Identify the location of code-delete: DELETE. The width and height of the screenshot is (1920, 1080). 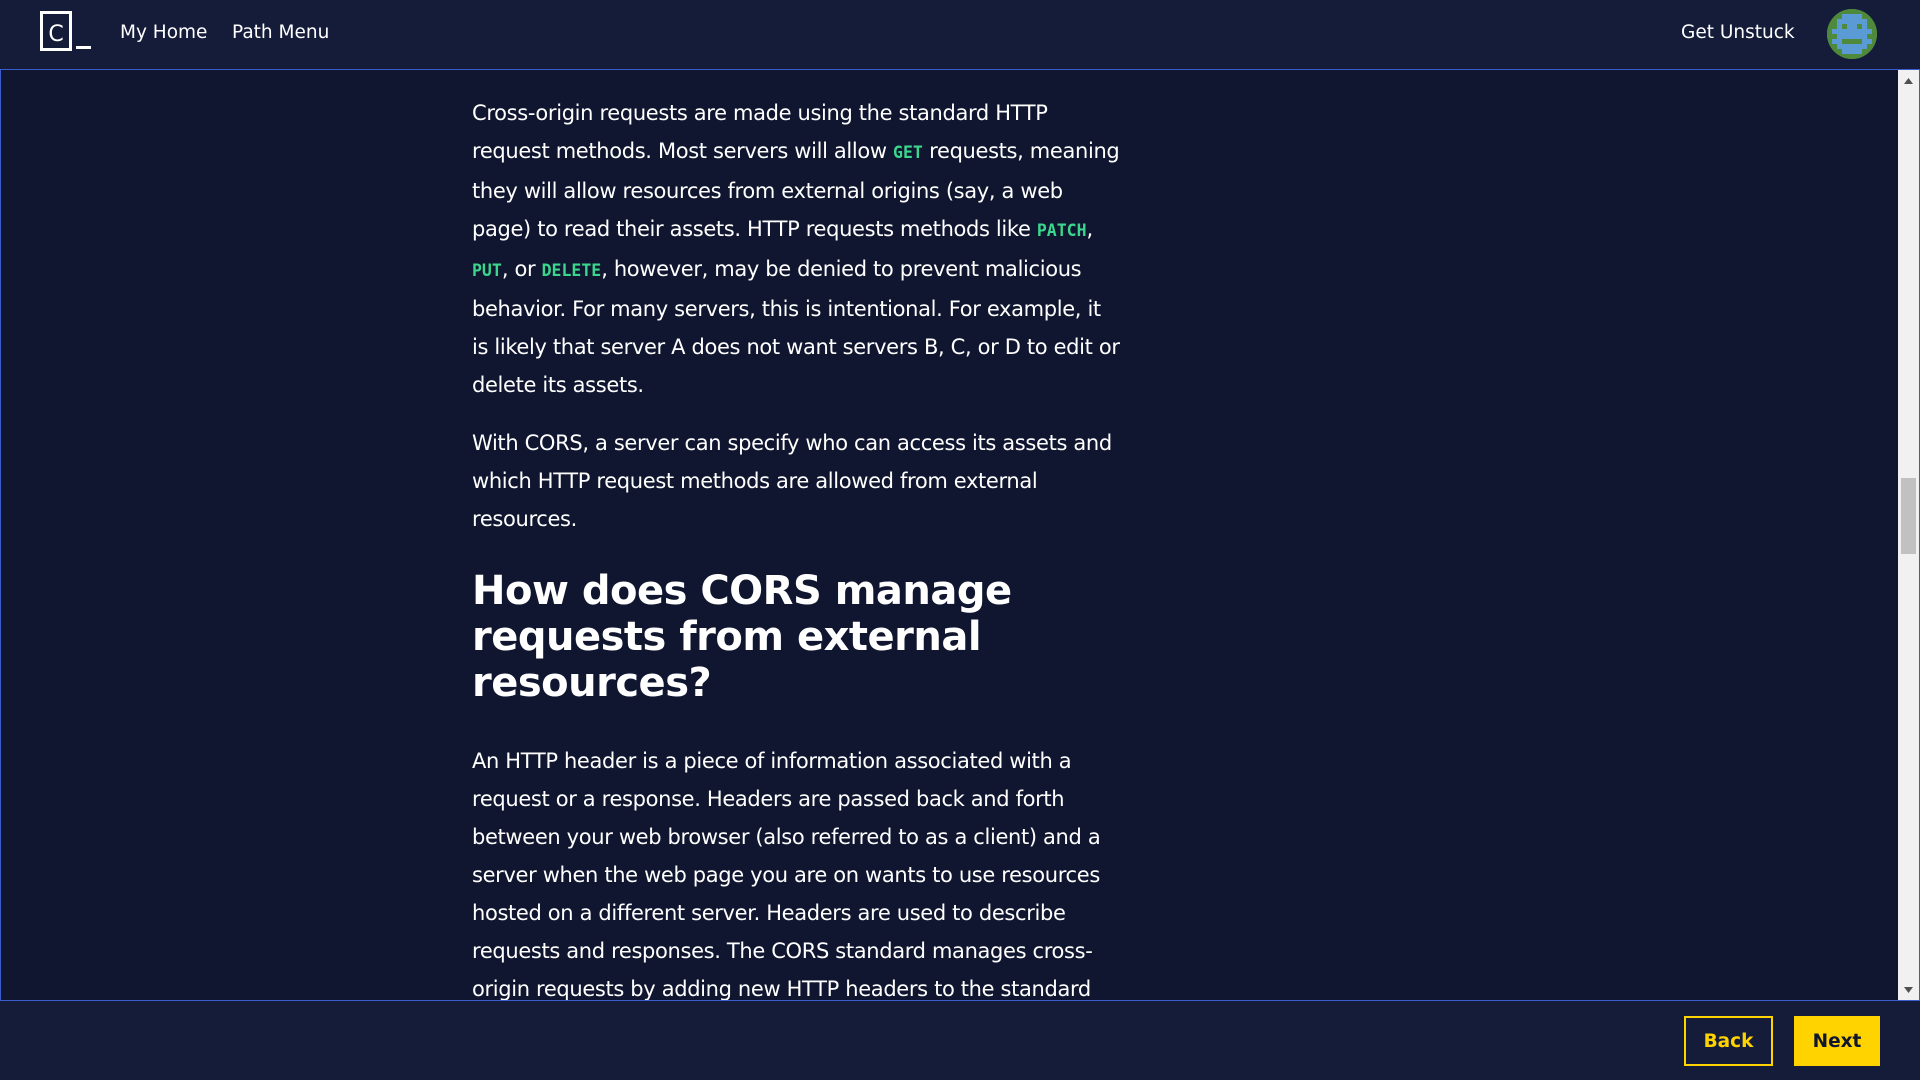
(571, 270).